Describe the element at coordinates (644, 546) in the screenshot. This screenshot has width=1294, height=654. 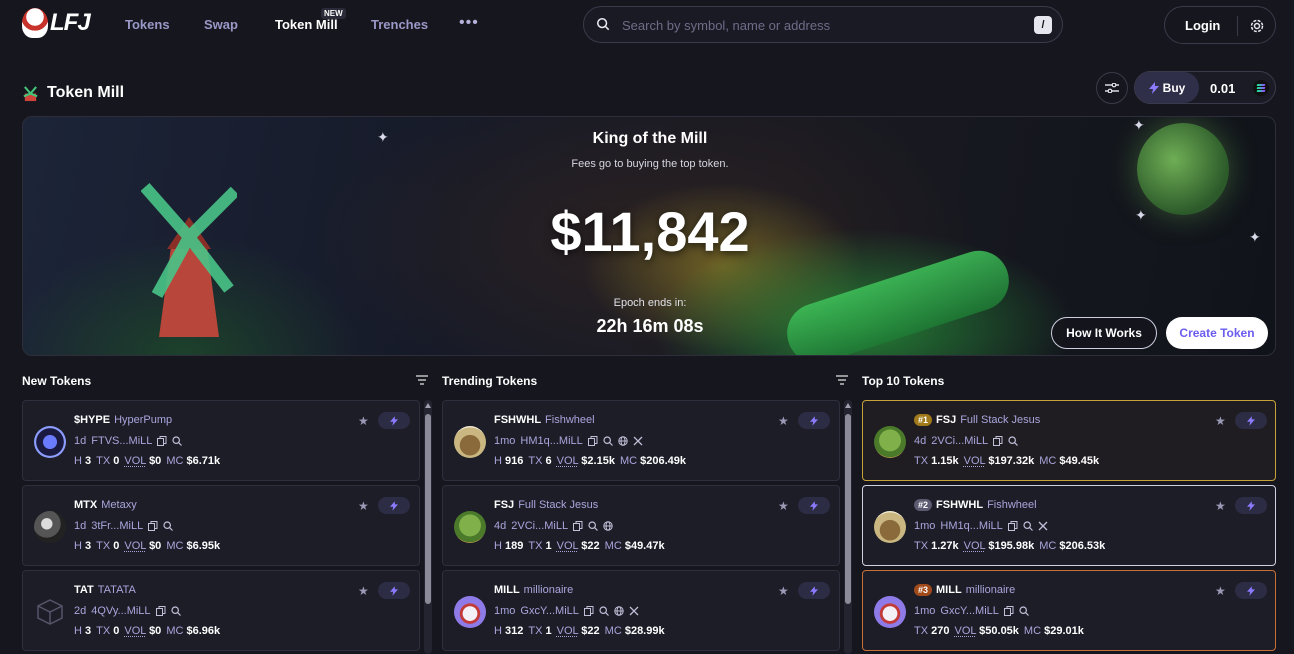
I see `market-cap-value: $49.47k` at that location.